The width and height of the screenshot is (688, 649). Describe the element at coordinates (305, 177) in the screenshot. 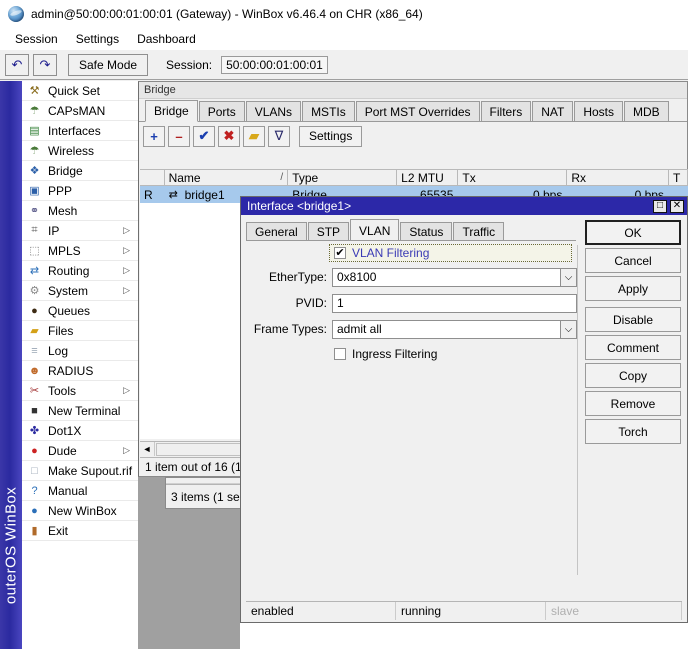

I see `column-header-label: Type` at that location.